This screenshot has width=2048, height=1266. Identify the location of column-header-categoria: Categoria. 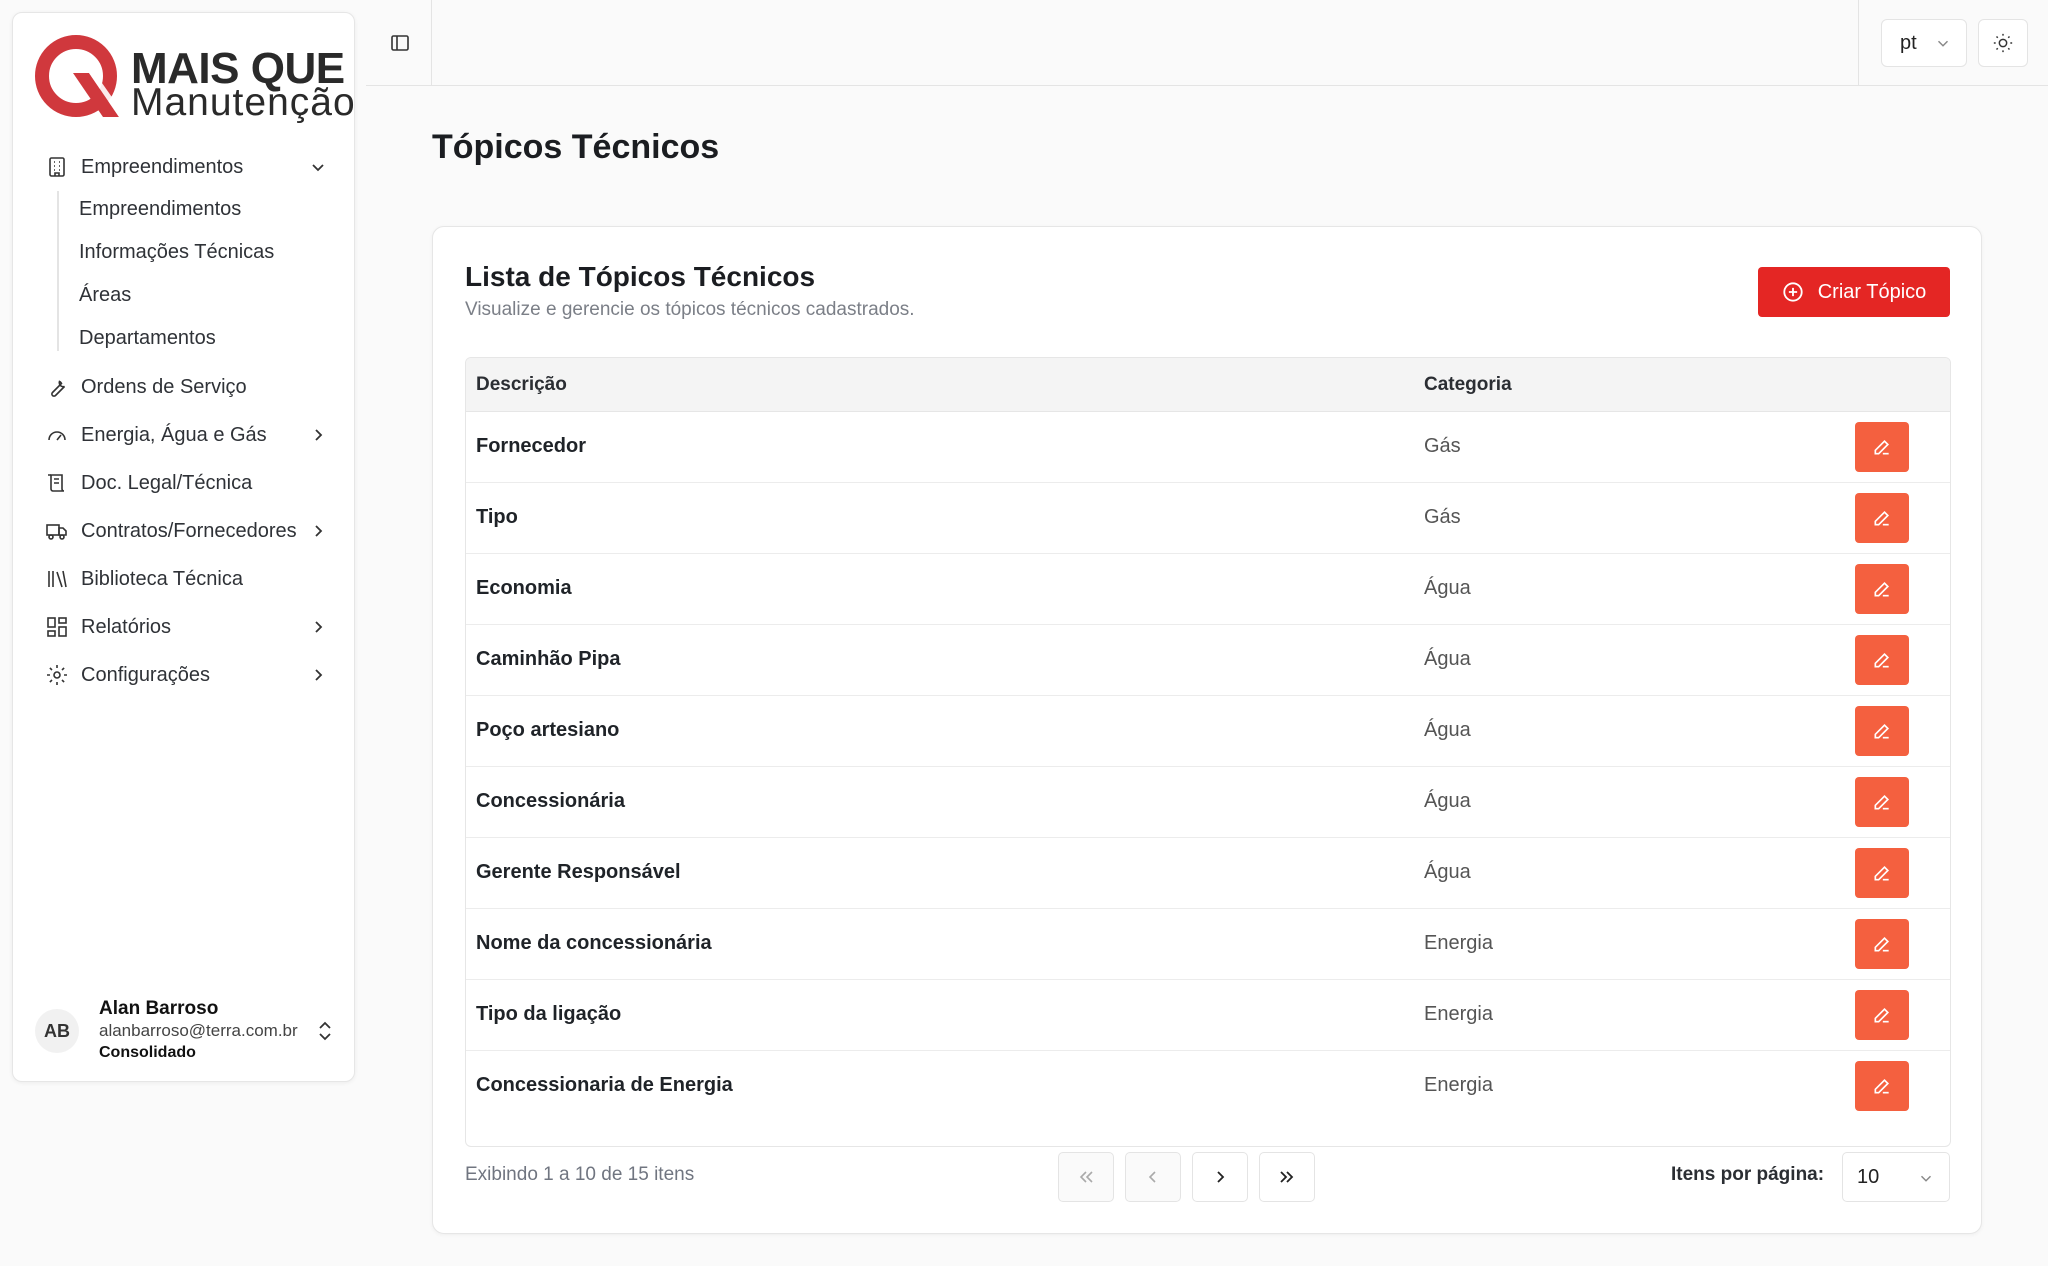
(1468, 385).